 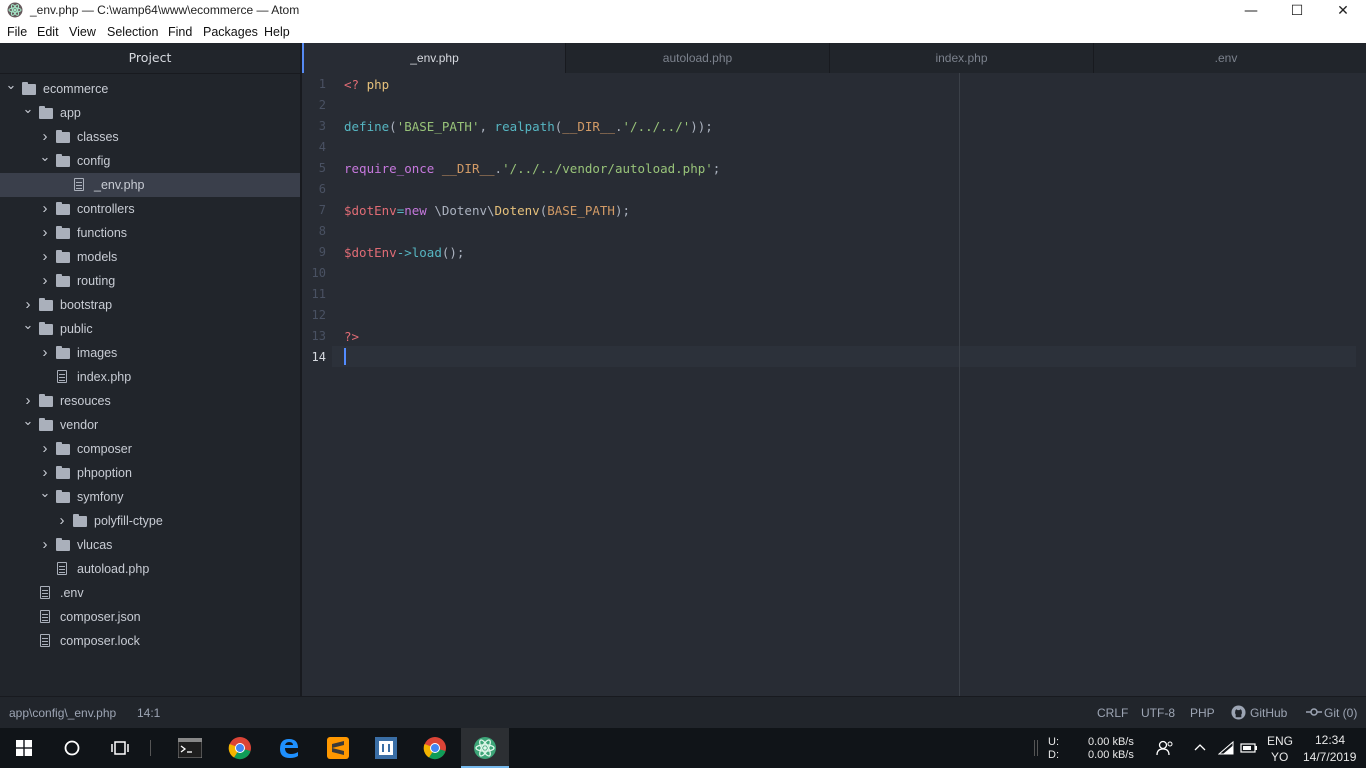 What do you see at coordinates (389, 168) in the screenshot?
I see `code-token: require_once` at bounding box center [389, 168].